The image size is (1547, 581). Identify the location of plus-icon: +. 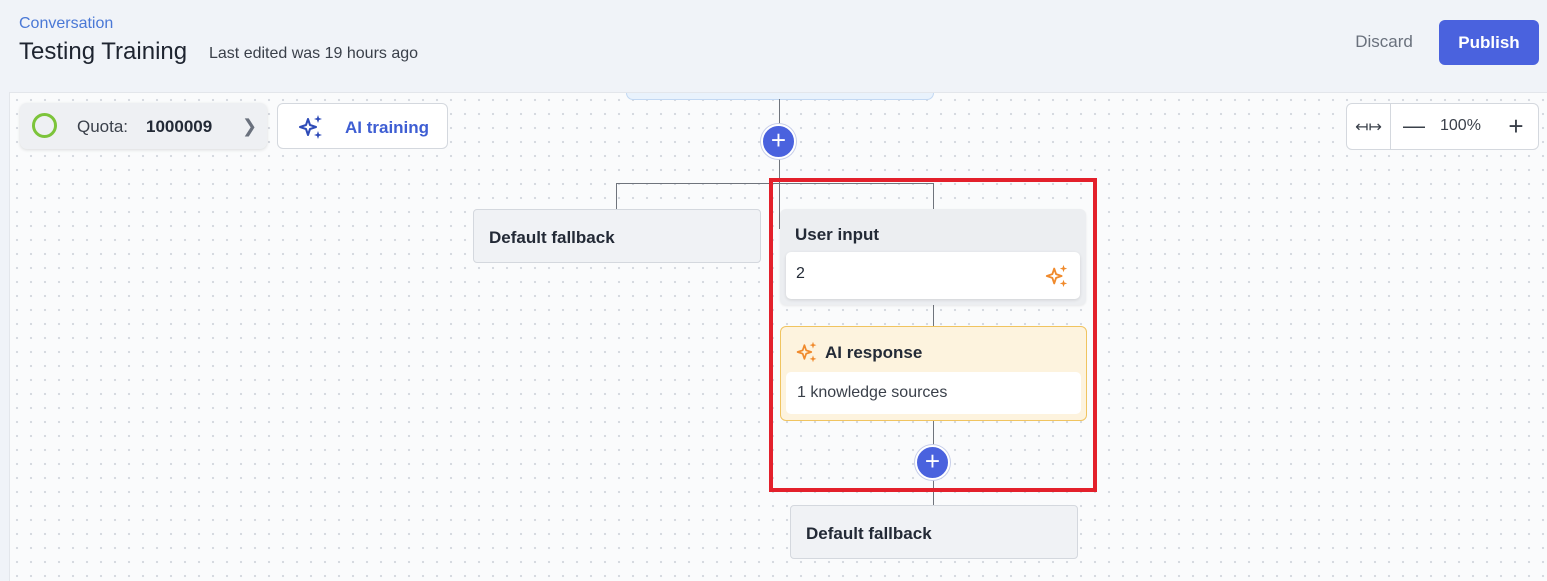
(778, 140).